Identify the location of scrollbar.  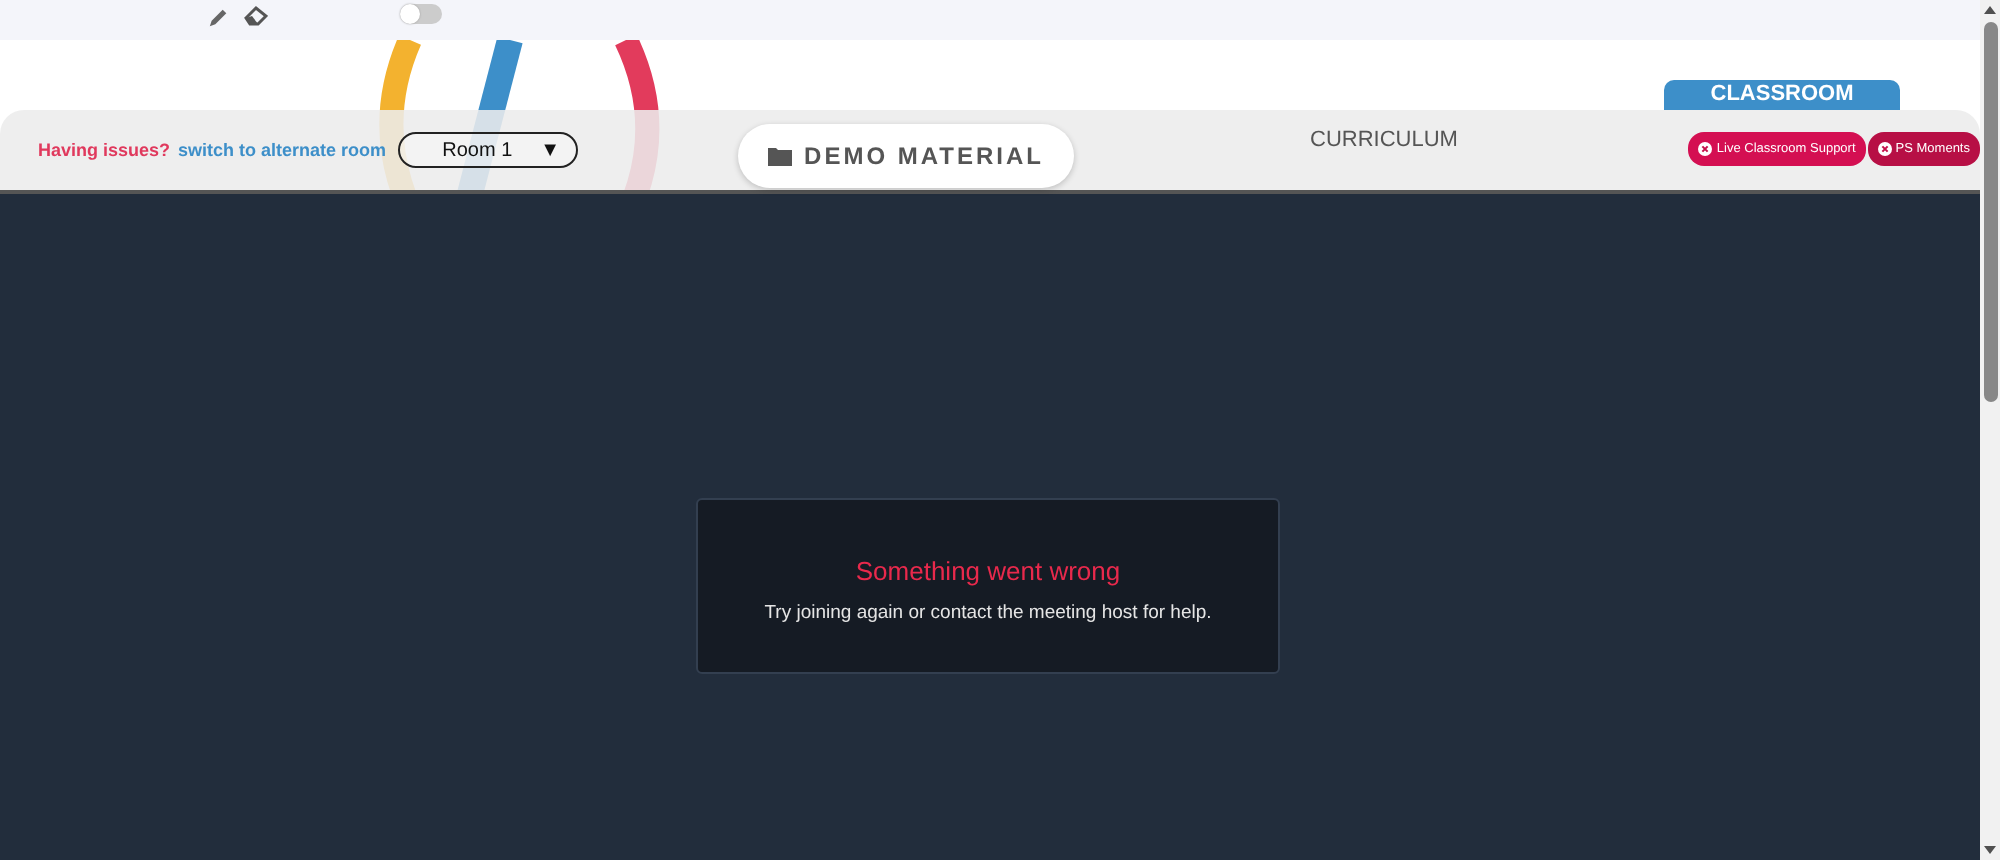
(1990, 430).